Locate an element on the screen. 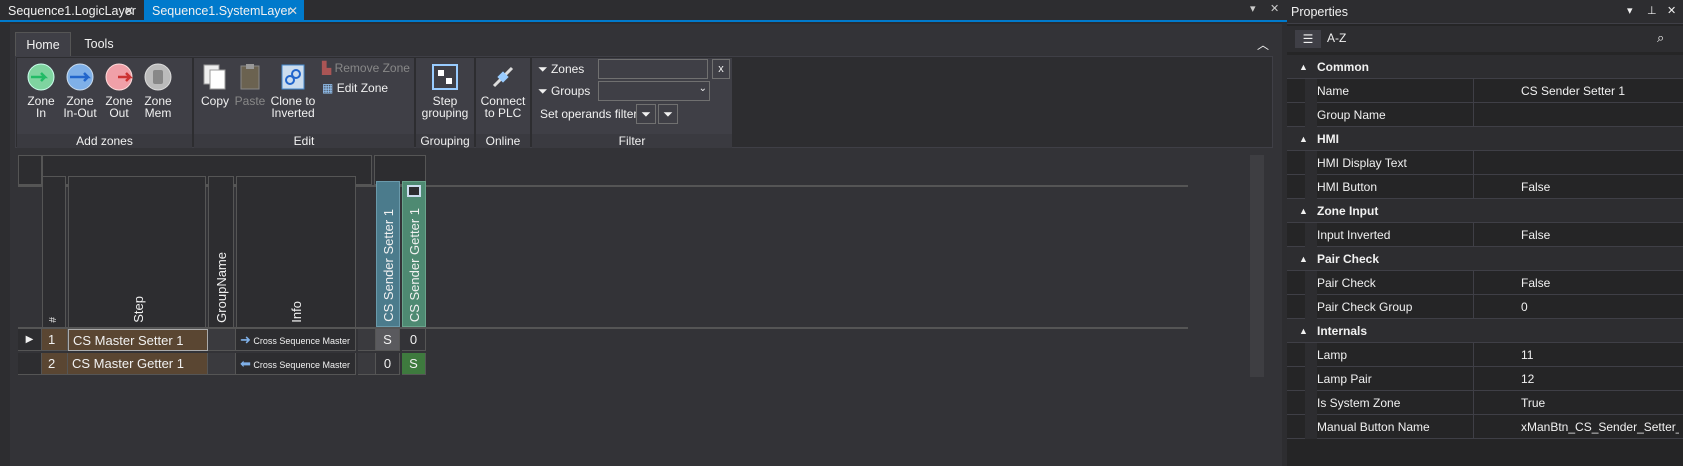 The width and height of the screenshot is (1683, 466). search-icon: ⌕ is located at coordinates (1660, 38).